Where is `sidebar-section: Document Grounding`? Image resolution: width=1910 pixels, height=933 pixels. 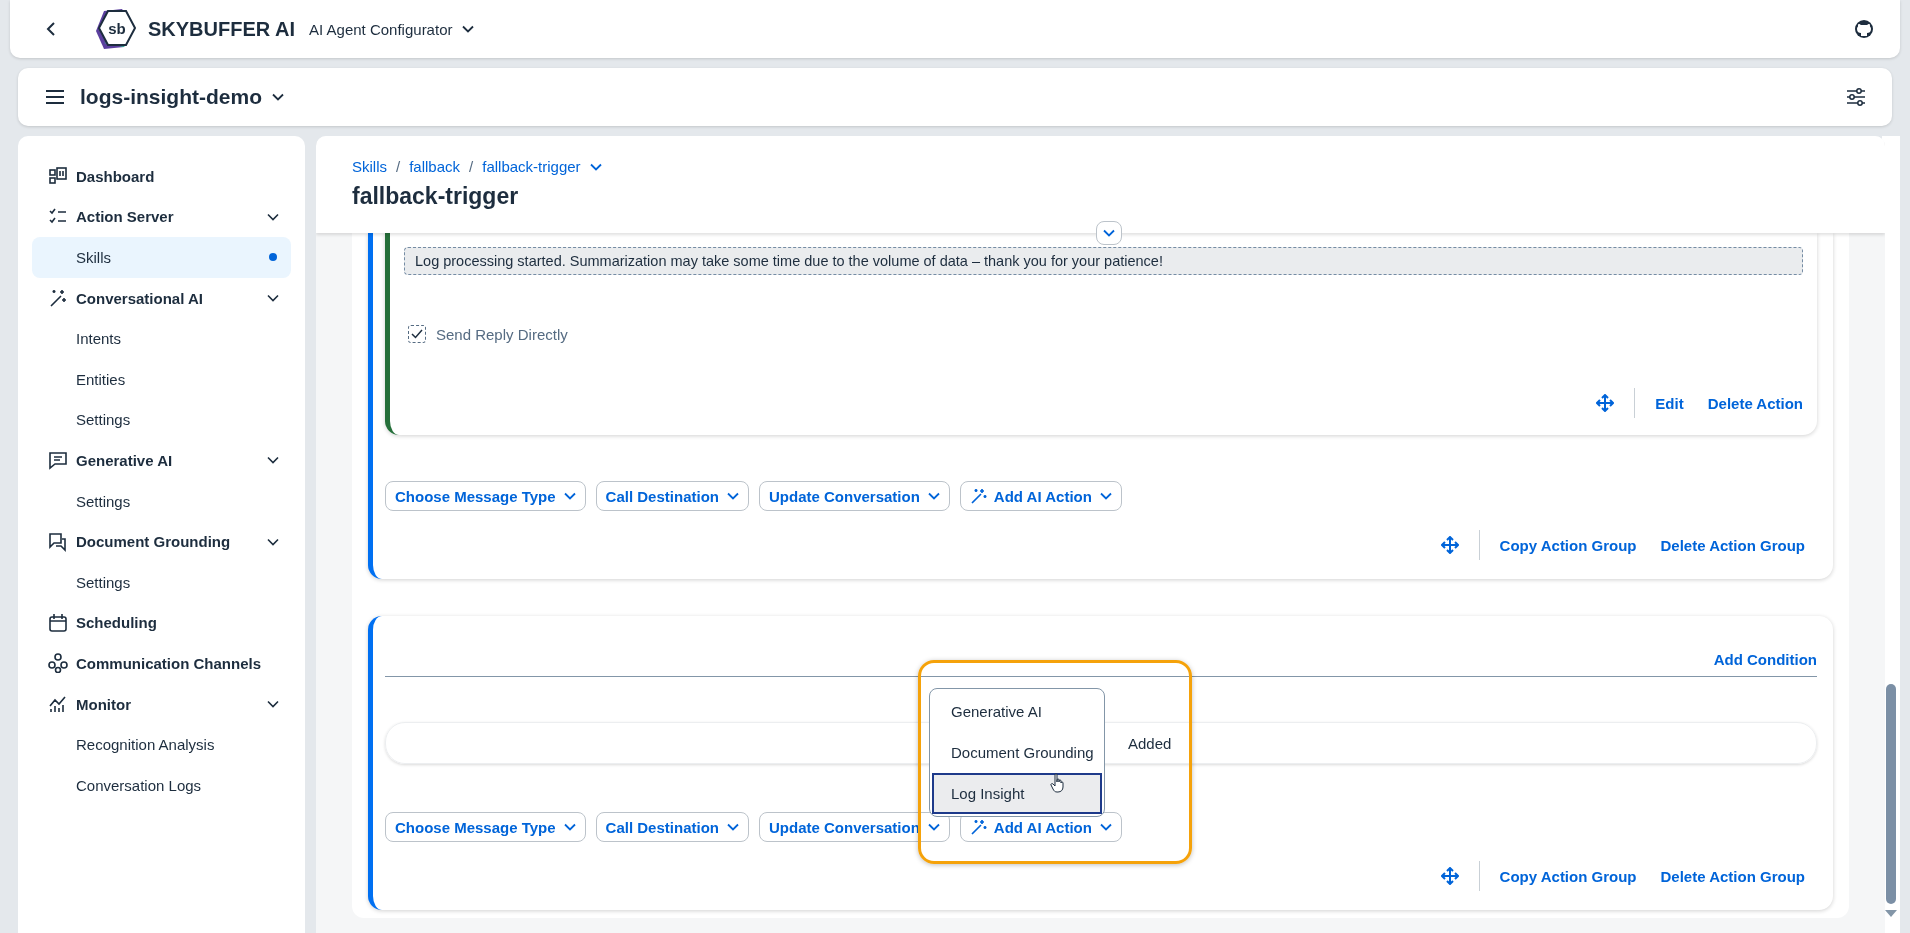
sidebar-section: Document Grounding is located at coordinates (161, 541).